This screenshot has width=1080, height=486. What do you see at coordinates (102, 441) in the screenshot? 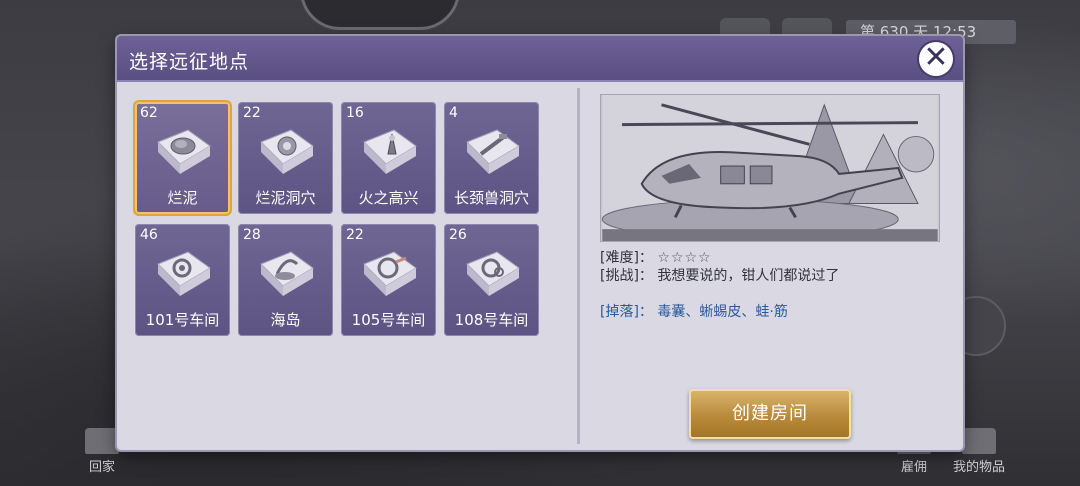
I see `house-icon` at bounding box center [102, 441].